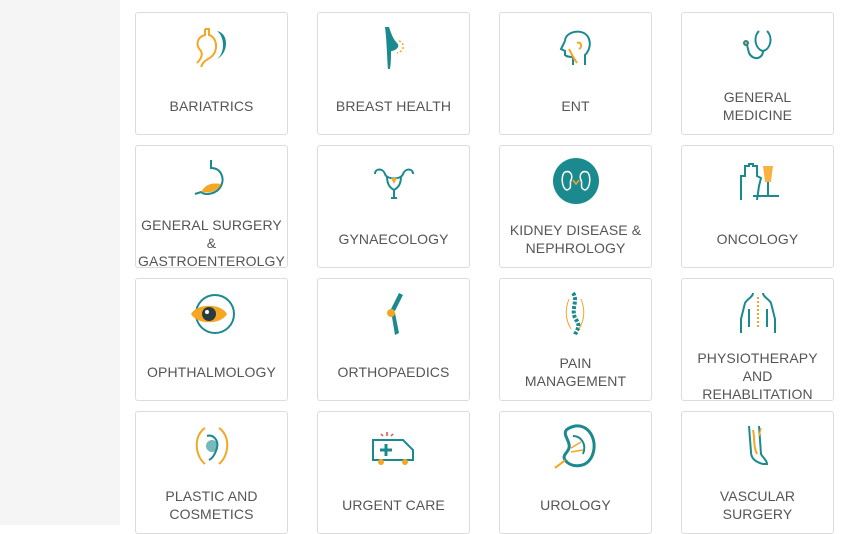 Image resolution: width=844 pixels, height=534 pixels. What do you see at coordinates (211, 242) in the screenshot?
I see `specialty-label: GENERAL SURGERY & GASTROENTEROLGY` at bounding box center [211, 242].